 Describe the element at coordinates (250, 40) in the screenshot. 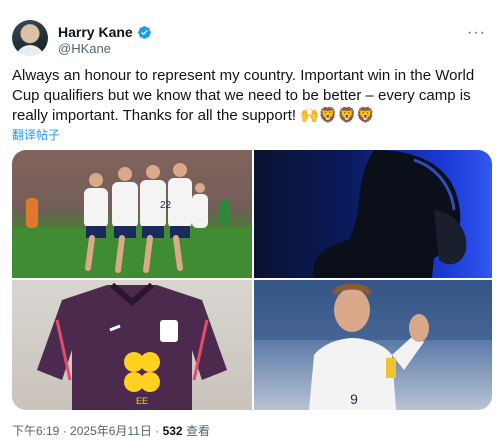

I see `tweet-header: Harry Kane @HKane ···` at that location.